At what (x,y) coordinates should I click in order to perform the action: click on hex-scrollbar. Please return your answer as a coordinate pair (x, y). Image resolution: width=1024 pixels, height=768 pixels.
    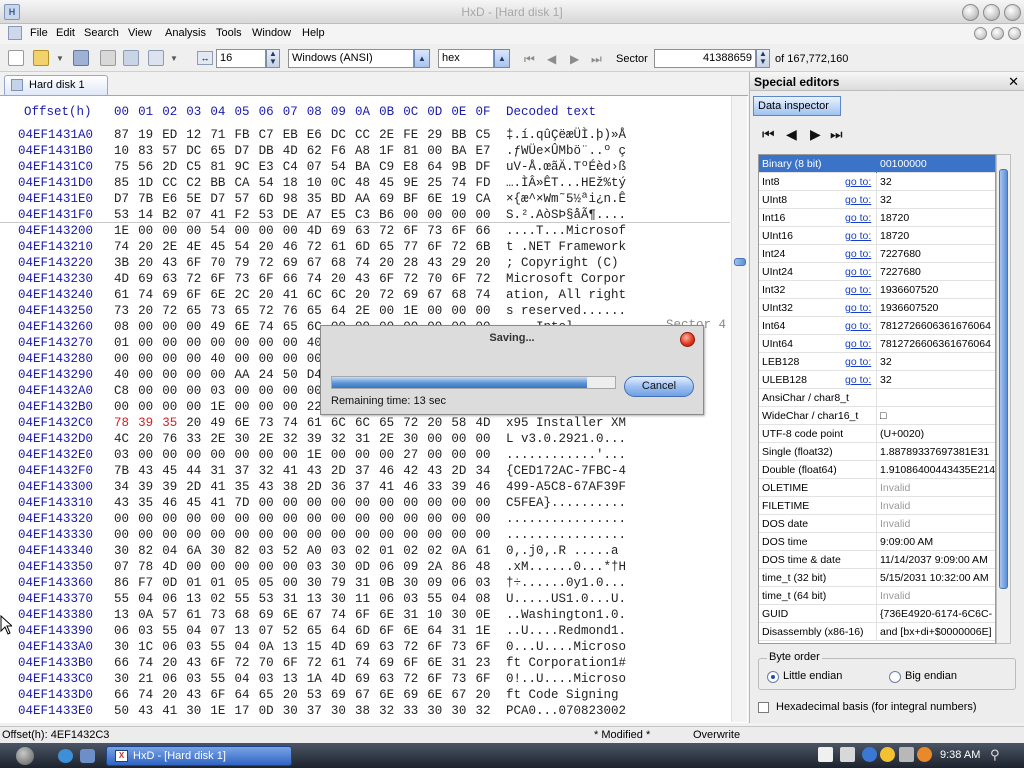
    Looking at the image, I should click on (739, 409).